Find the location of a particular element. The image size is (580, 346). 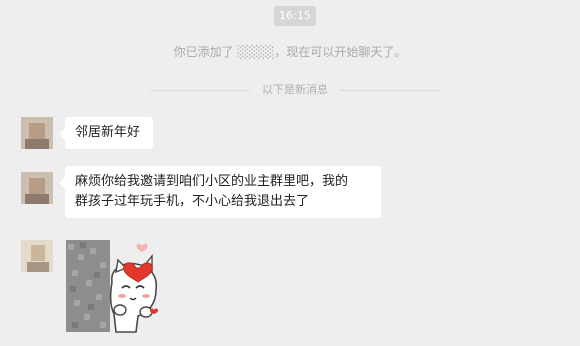

message-text: 邻居新年好 is located at coordinates (108, 132).